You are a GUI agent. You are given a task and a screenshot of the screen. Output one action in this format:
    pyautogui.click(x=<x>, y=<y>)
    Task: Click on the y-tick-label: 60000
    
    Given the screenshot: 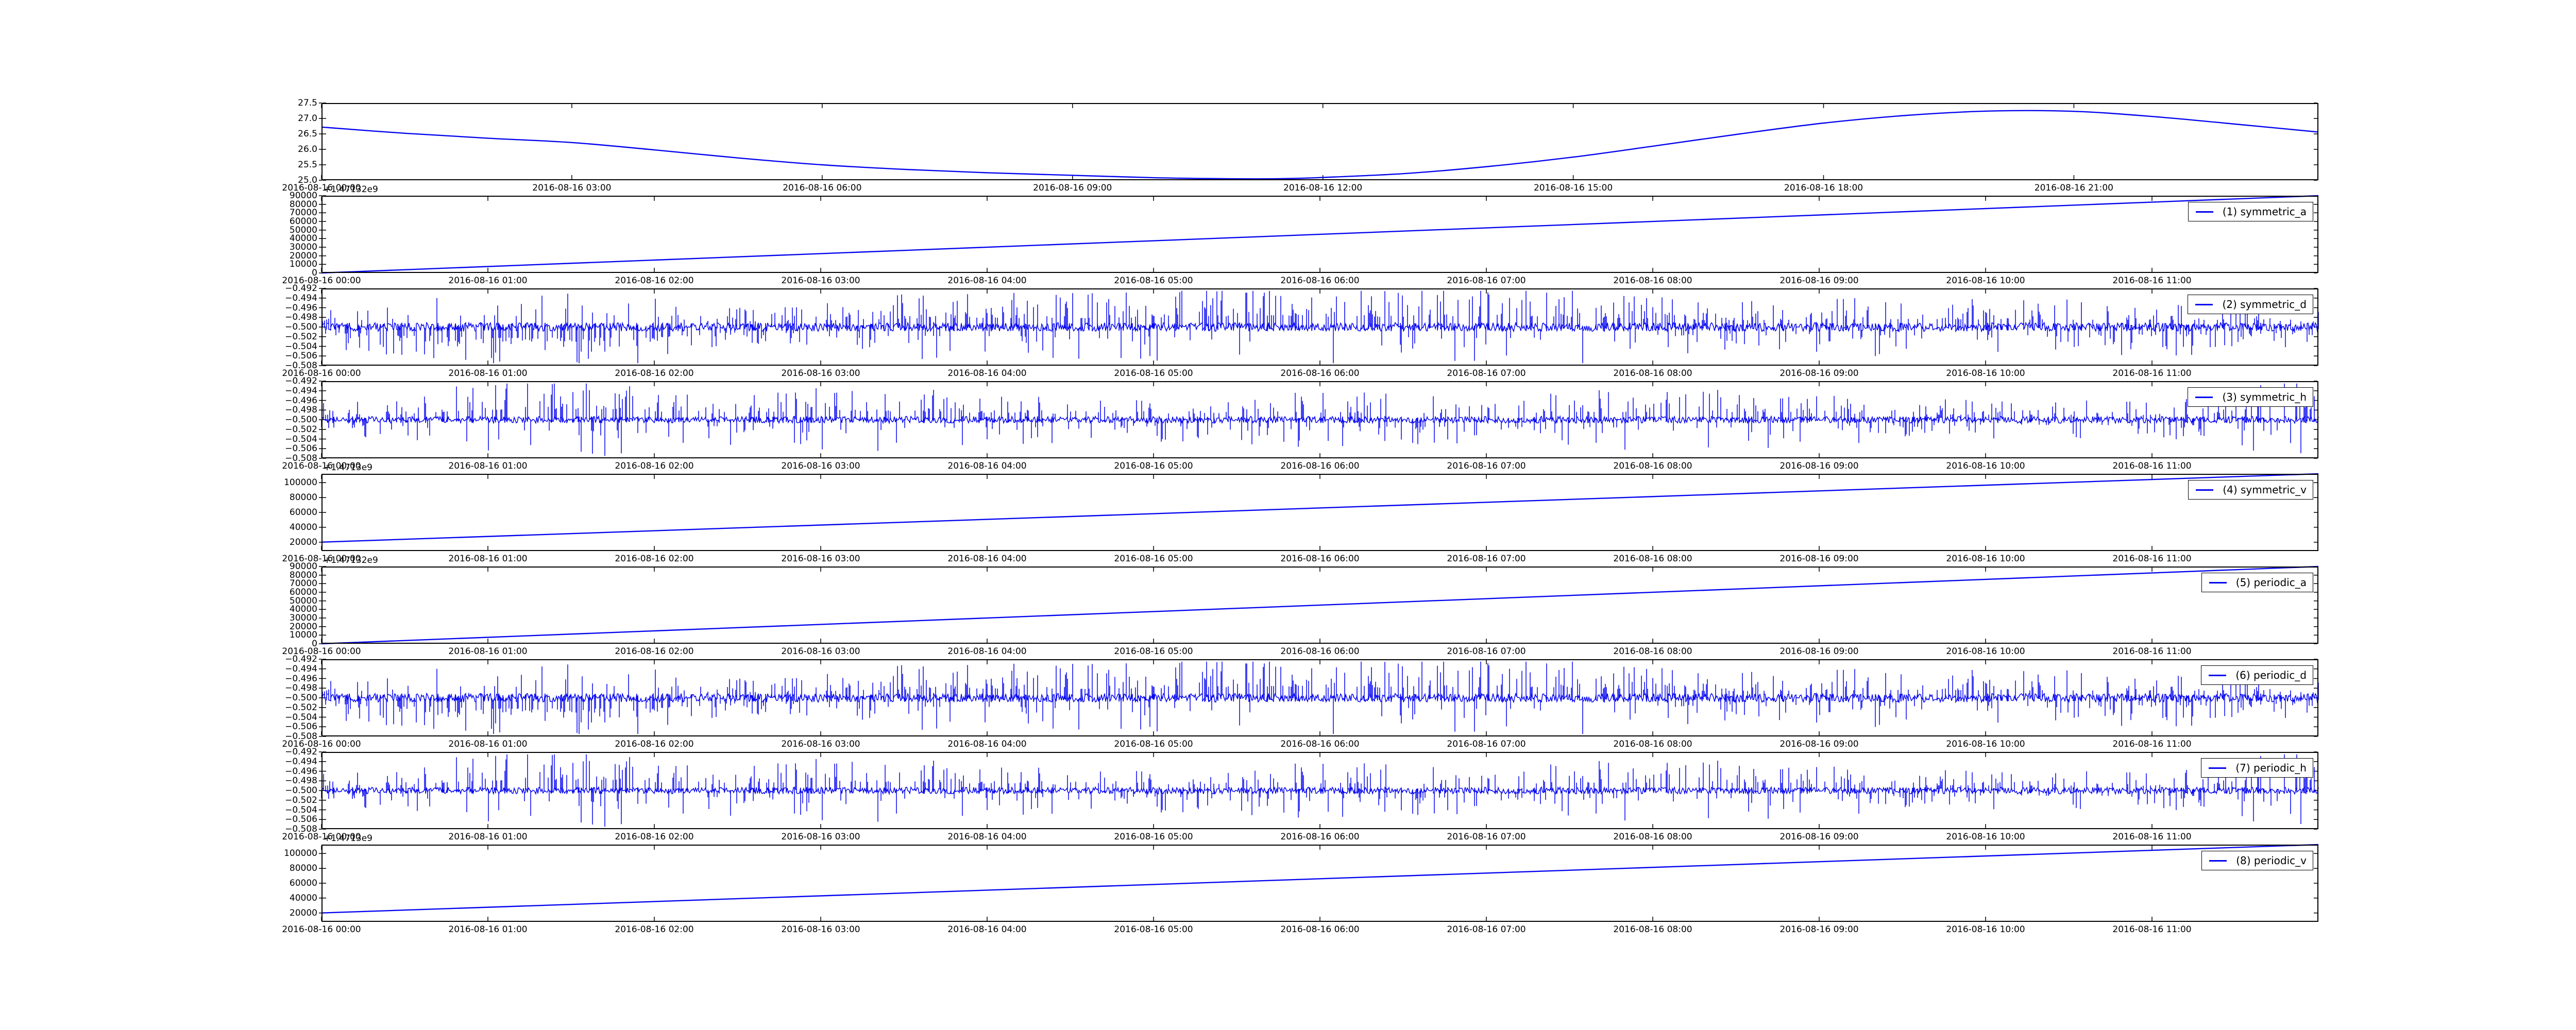 What is the action you would take?
    pyautogui.click(x=303, y=883)
    